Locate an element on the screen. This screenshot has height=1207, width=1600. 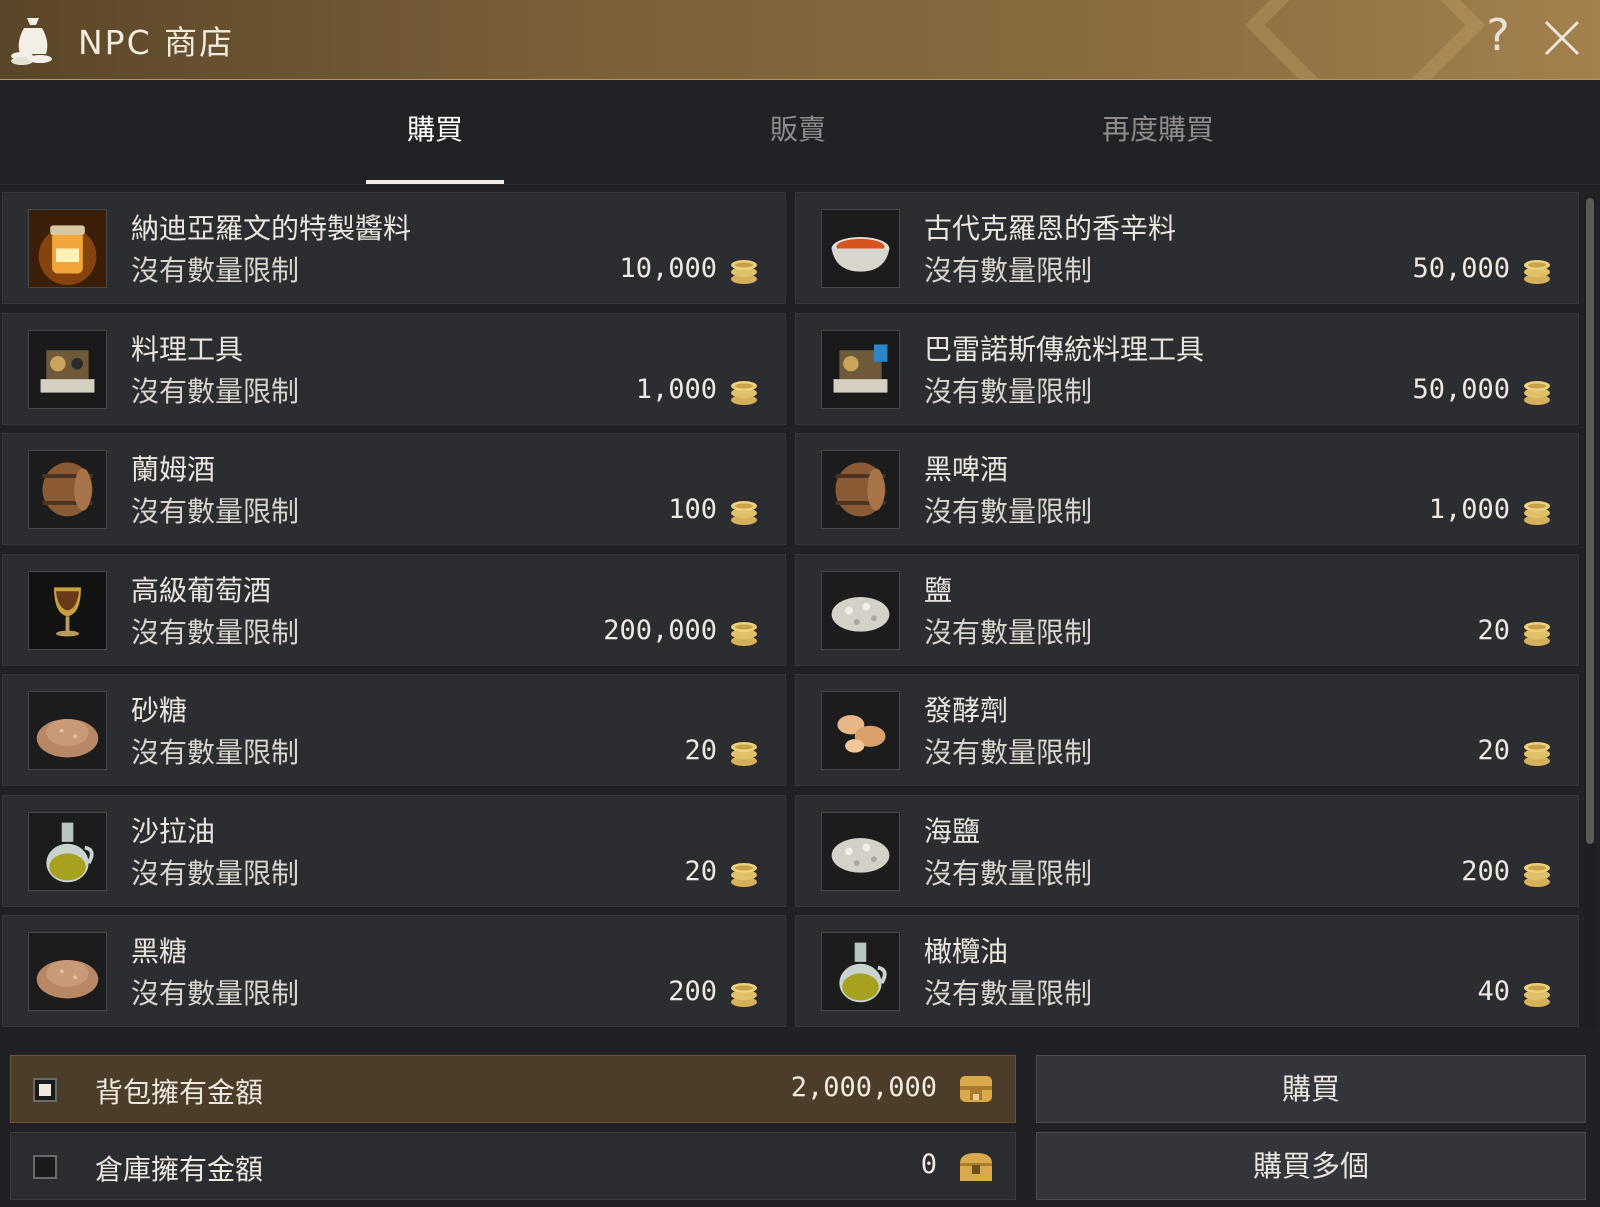
warehouse-money-checkbox is located at coordinates (45, 1167).